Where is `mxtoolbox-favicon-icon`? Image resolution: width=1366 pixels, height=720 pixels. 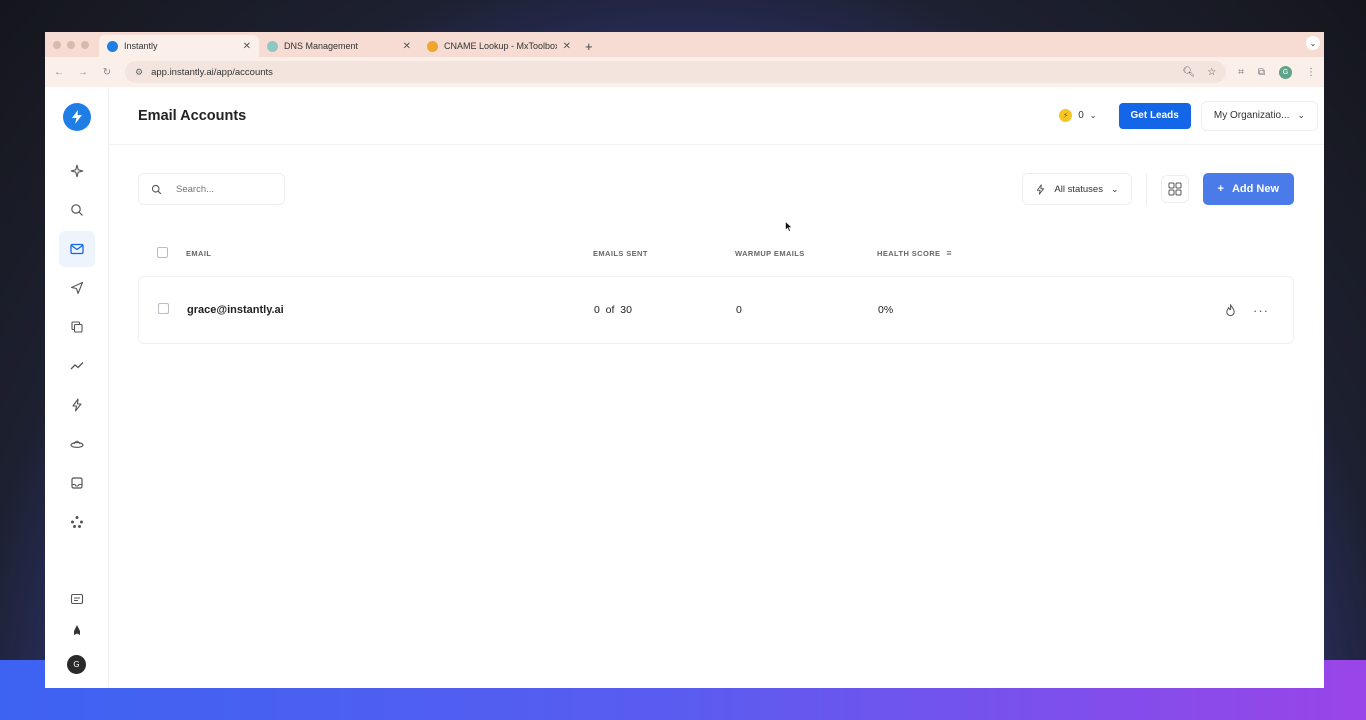 mxtoolbox-favicon-icon is located at coordinates (432, 46).